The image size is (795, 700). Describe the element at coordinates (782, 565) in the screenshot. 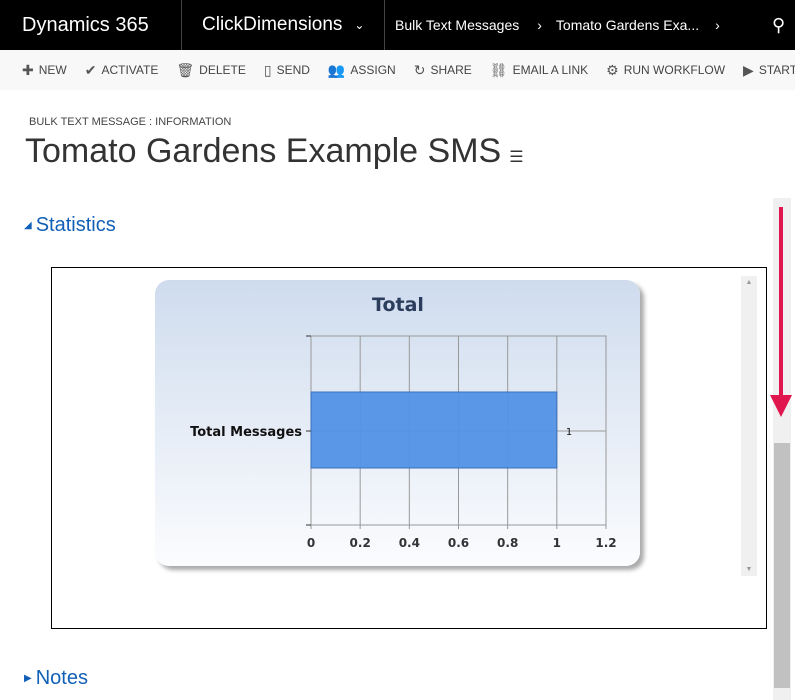

I see `page-scrollbar-thumb` at that location.